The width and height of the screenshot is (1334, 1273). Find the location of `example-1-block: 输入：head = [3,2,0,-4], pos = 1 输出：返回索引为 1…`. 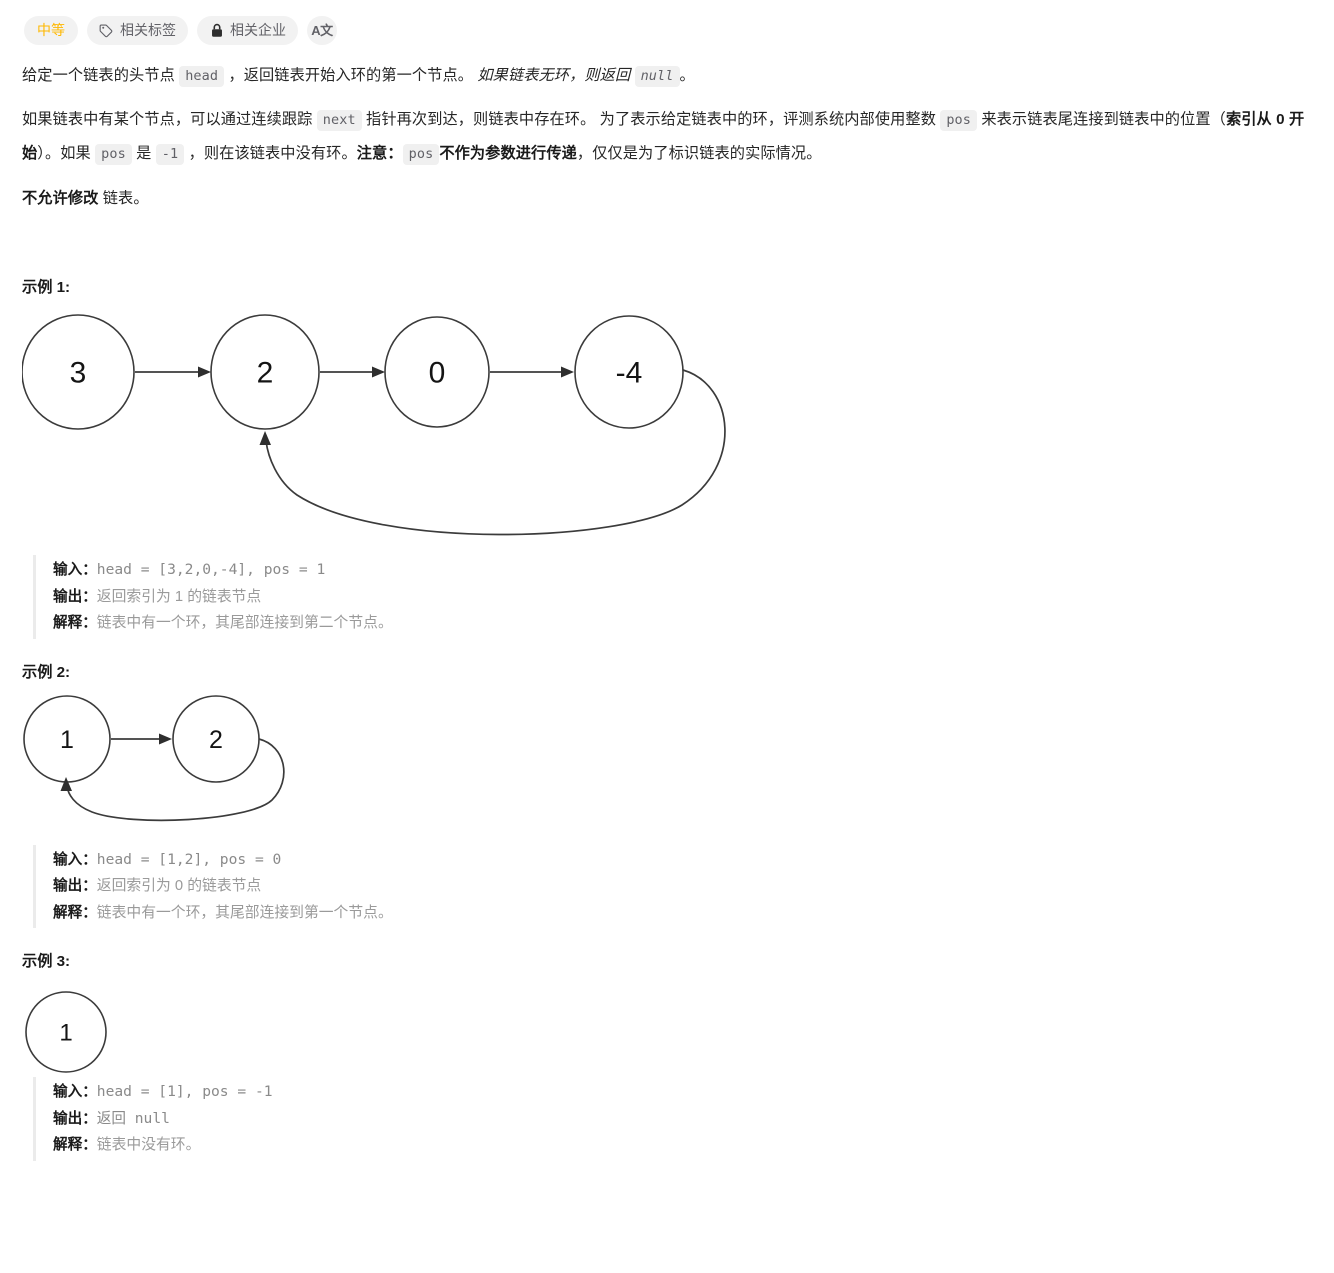

example-1-block: 输入：head = [3,2,0,-4], pos = 1 输出：返回索引为 1… is located at coordinates (672, 597).